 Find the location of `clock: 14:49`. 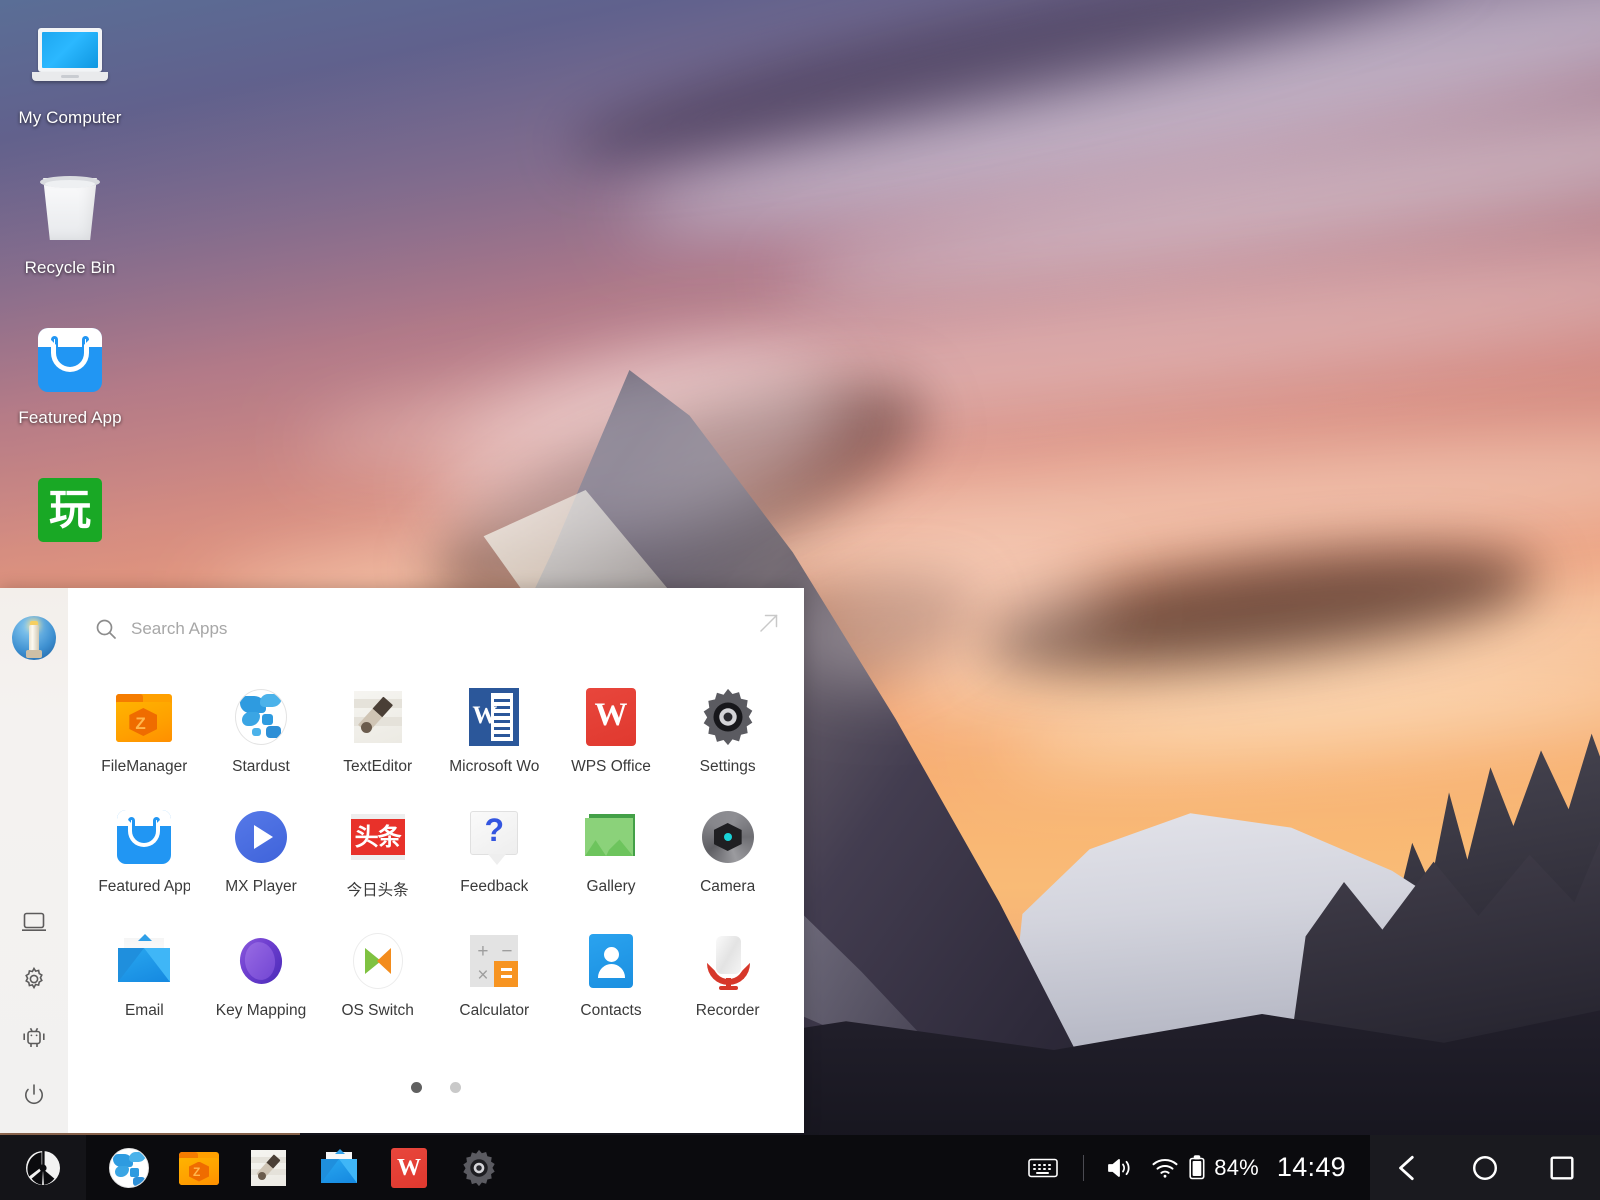

clock: 14:49 is located at coordinates (1311, 1167).